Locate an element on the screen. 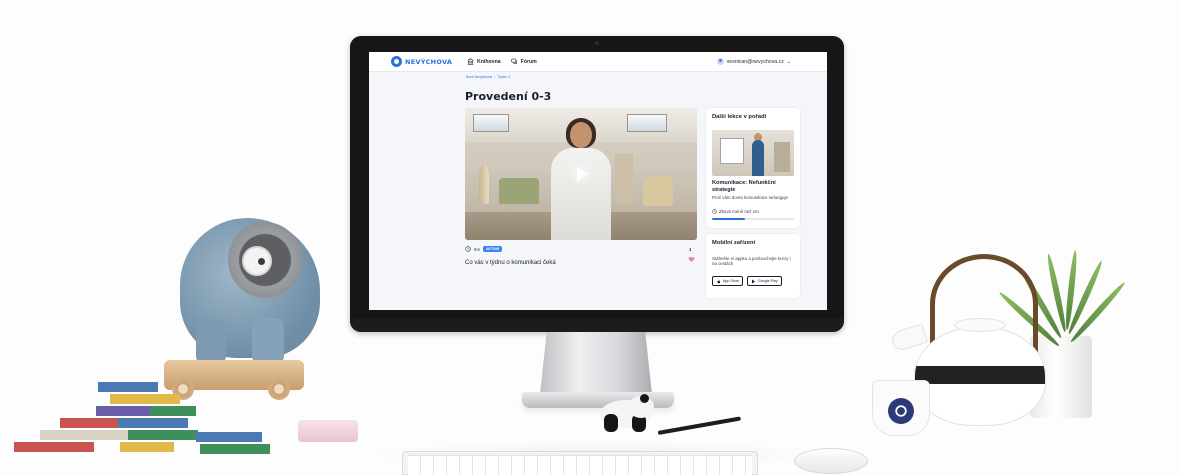  nav-item-label: Fórum is located at coordinates (528, 61).